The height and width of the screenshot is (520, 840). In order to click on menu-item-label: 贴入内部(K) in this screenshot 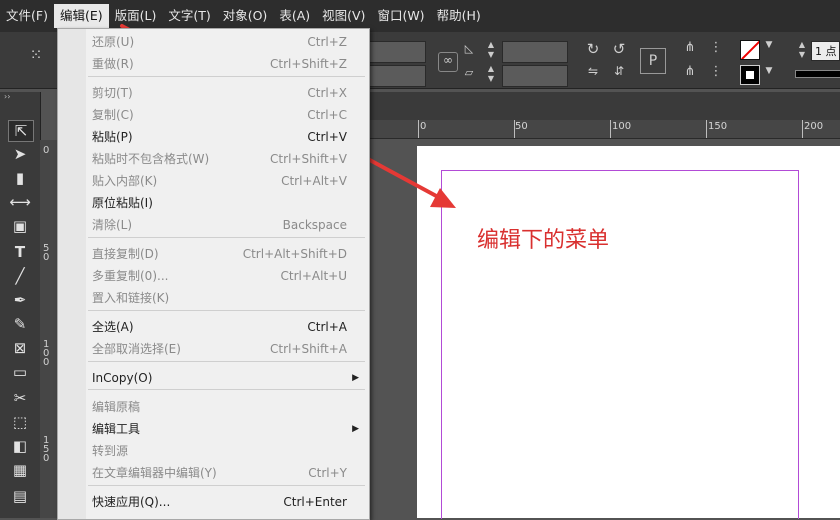, I will do `click(125, 181)`.